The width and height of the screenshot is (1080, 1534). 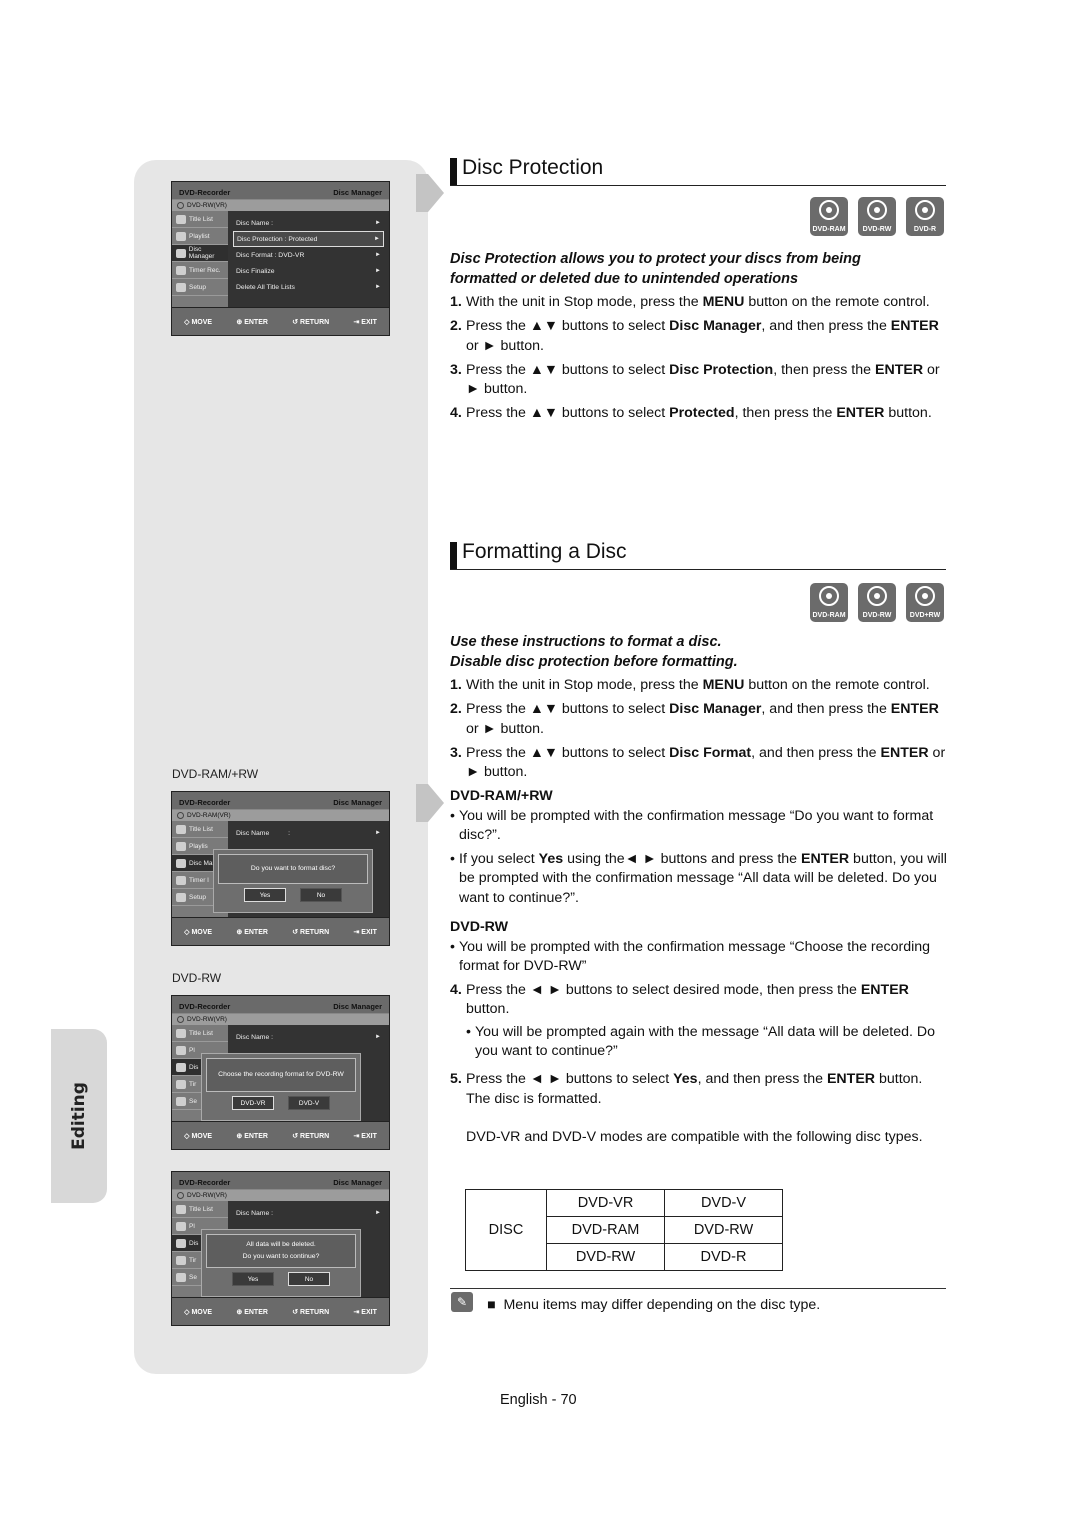 What do you see at coordinates (544, 551) in the screenshot?
I see `section-title: Formatting a Disc` at bounding box center [544, 551].